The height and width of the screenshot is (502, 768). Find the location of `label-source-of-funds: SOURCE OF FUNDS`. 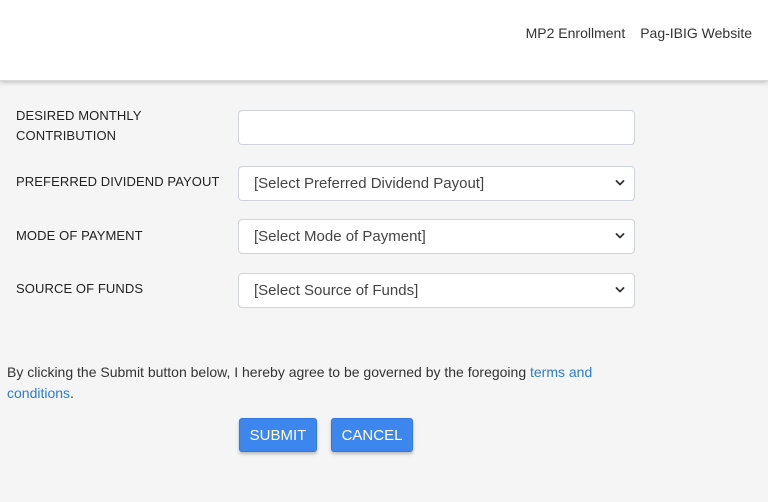

label-source-of-funds: SOURCE OF FUNDS is located at coordinates (80, 288).